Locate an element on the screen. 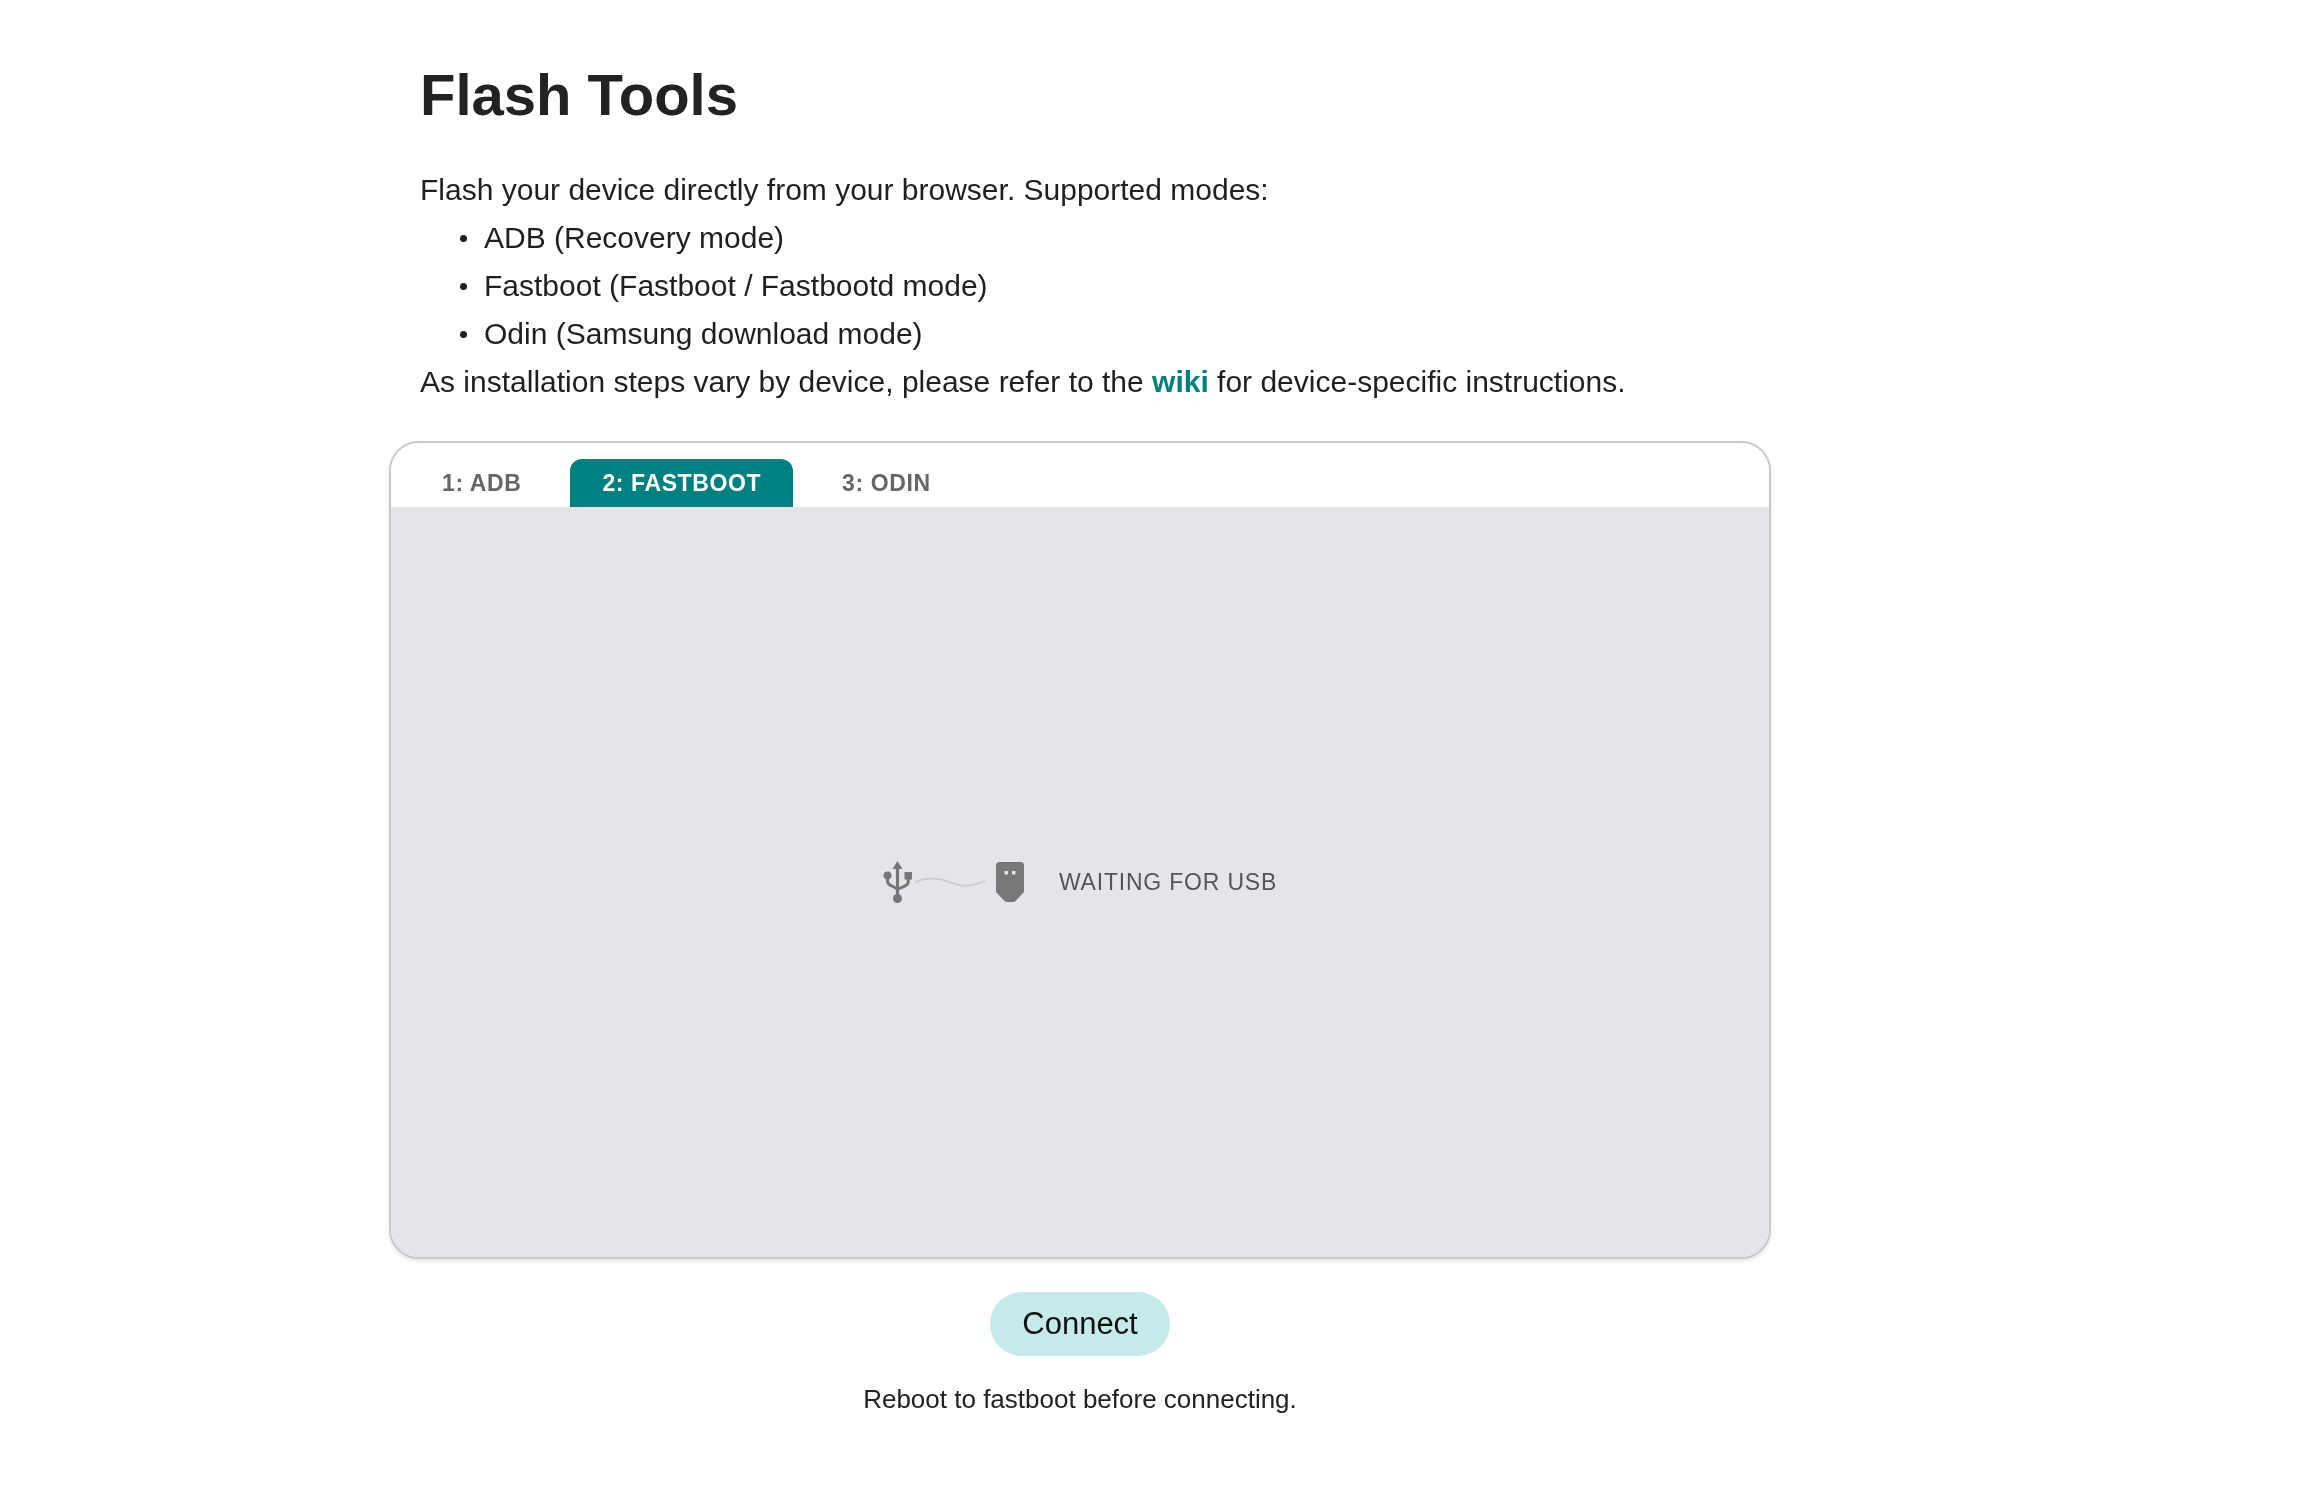  connect-button: Connect is located at coordinates (1080, 1324).